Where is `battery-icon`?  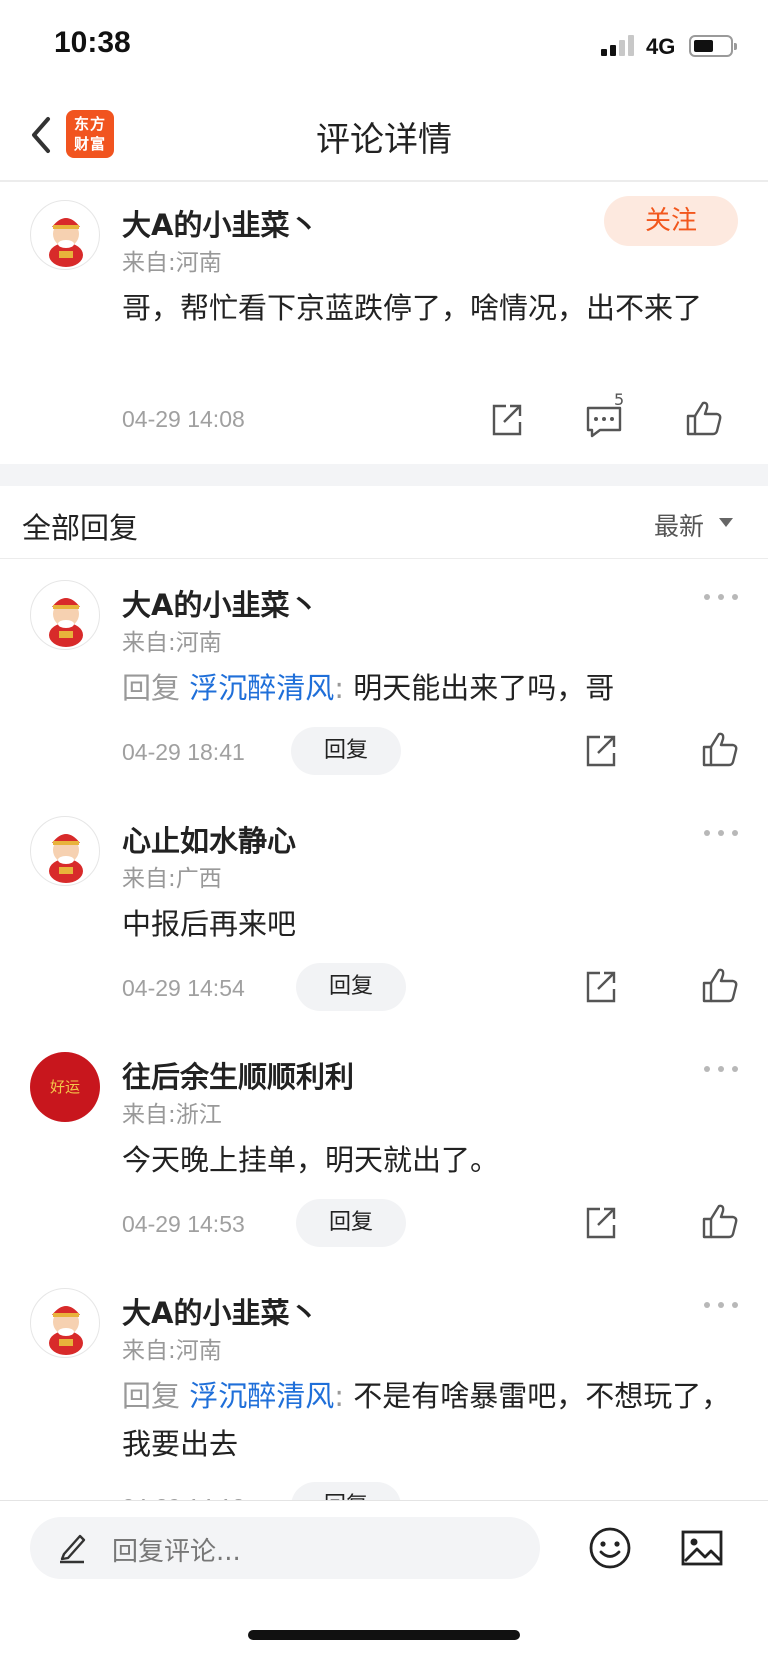 battery-icon is located at coordinates (713, 46).